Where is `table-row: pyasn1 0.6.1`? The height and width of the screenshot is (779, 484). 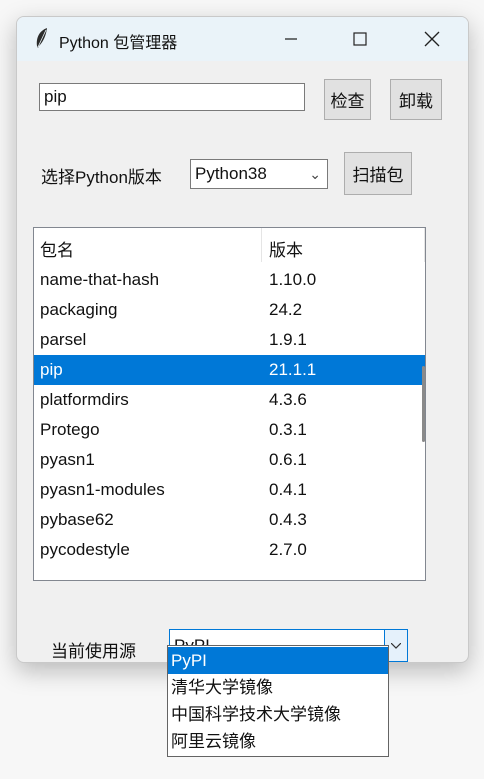
table-row: pyasn1 0.6.1 is located at coordinates (229, 460).